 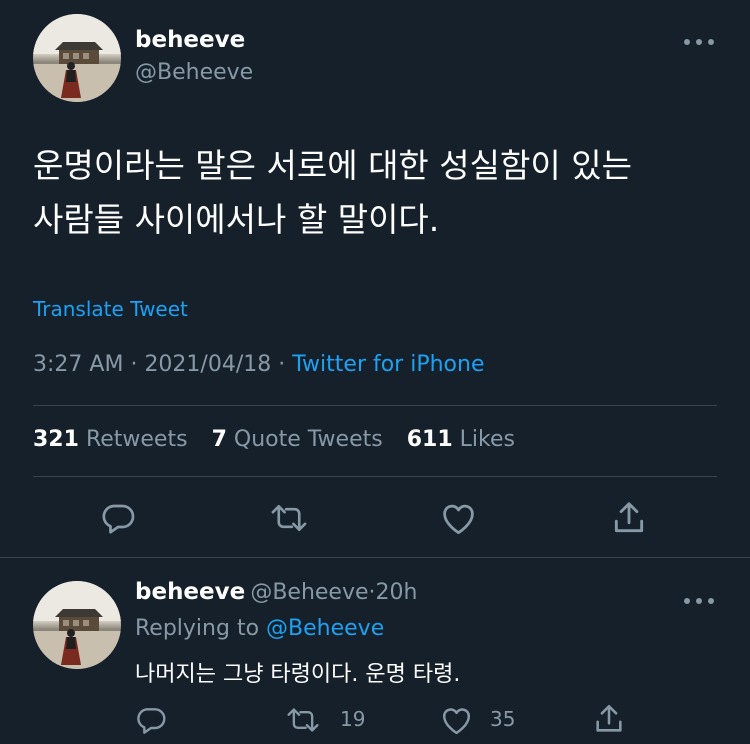 I want to click on replying-to: Replying to @Beheeve, so click(x=259, y=628).